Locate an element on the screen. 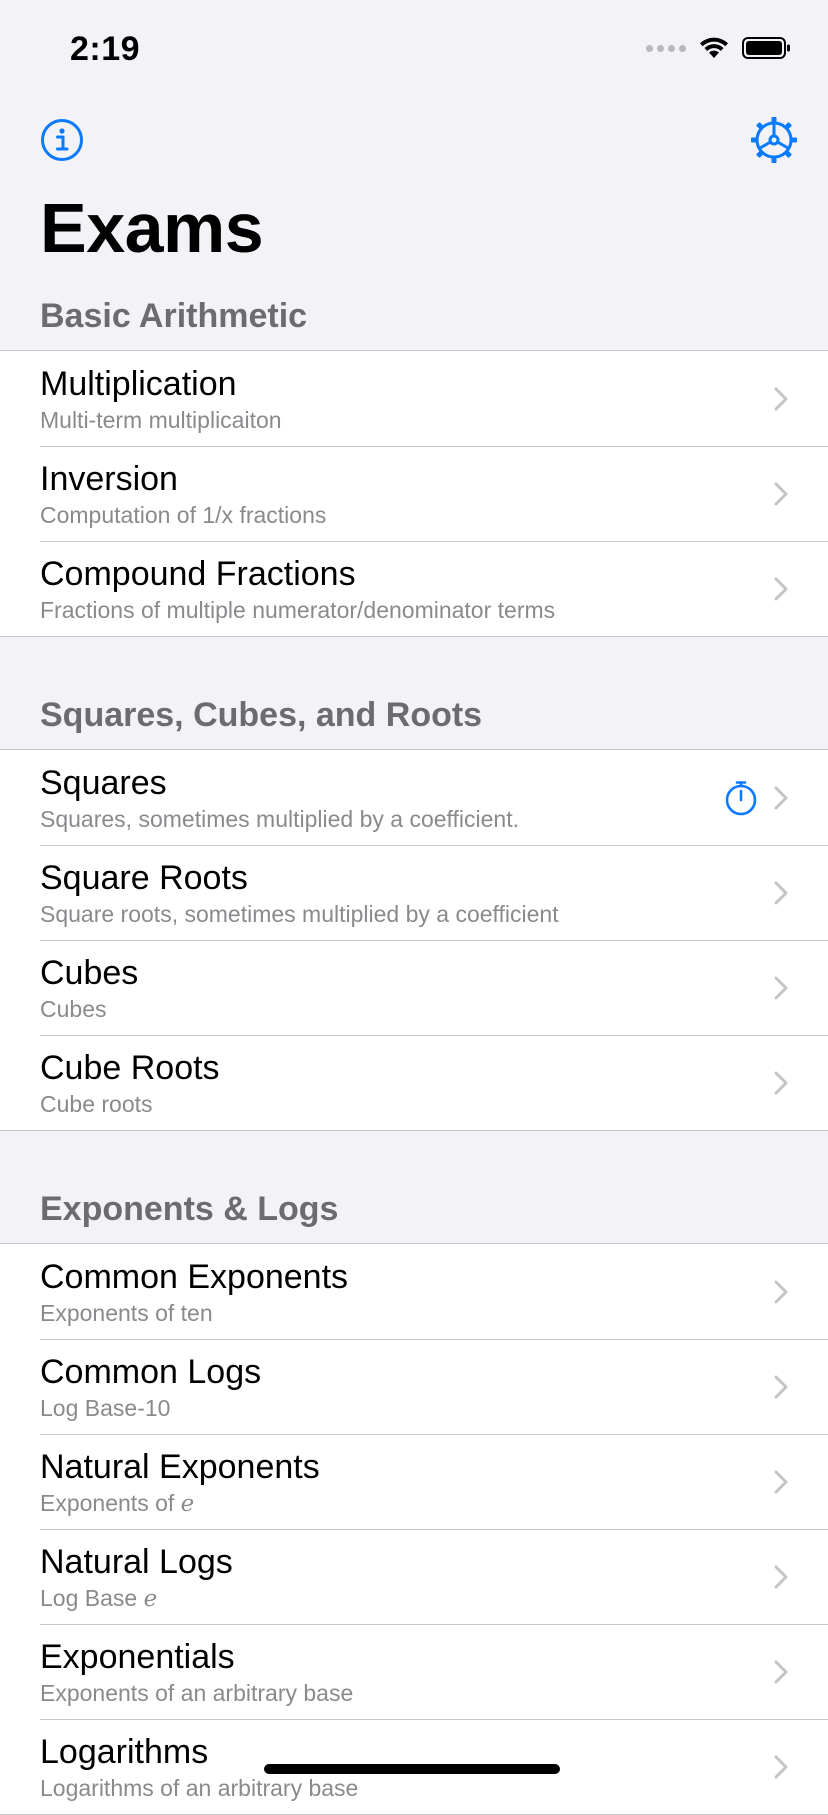 The height and width of the screenshot is (1815, 828). exam-row-common-exponents: Common Exponents Exponents of ten is located at coordinates (414, 1291).